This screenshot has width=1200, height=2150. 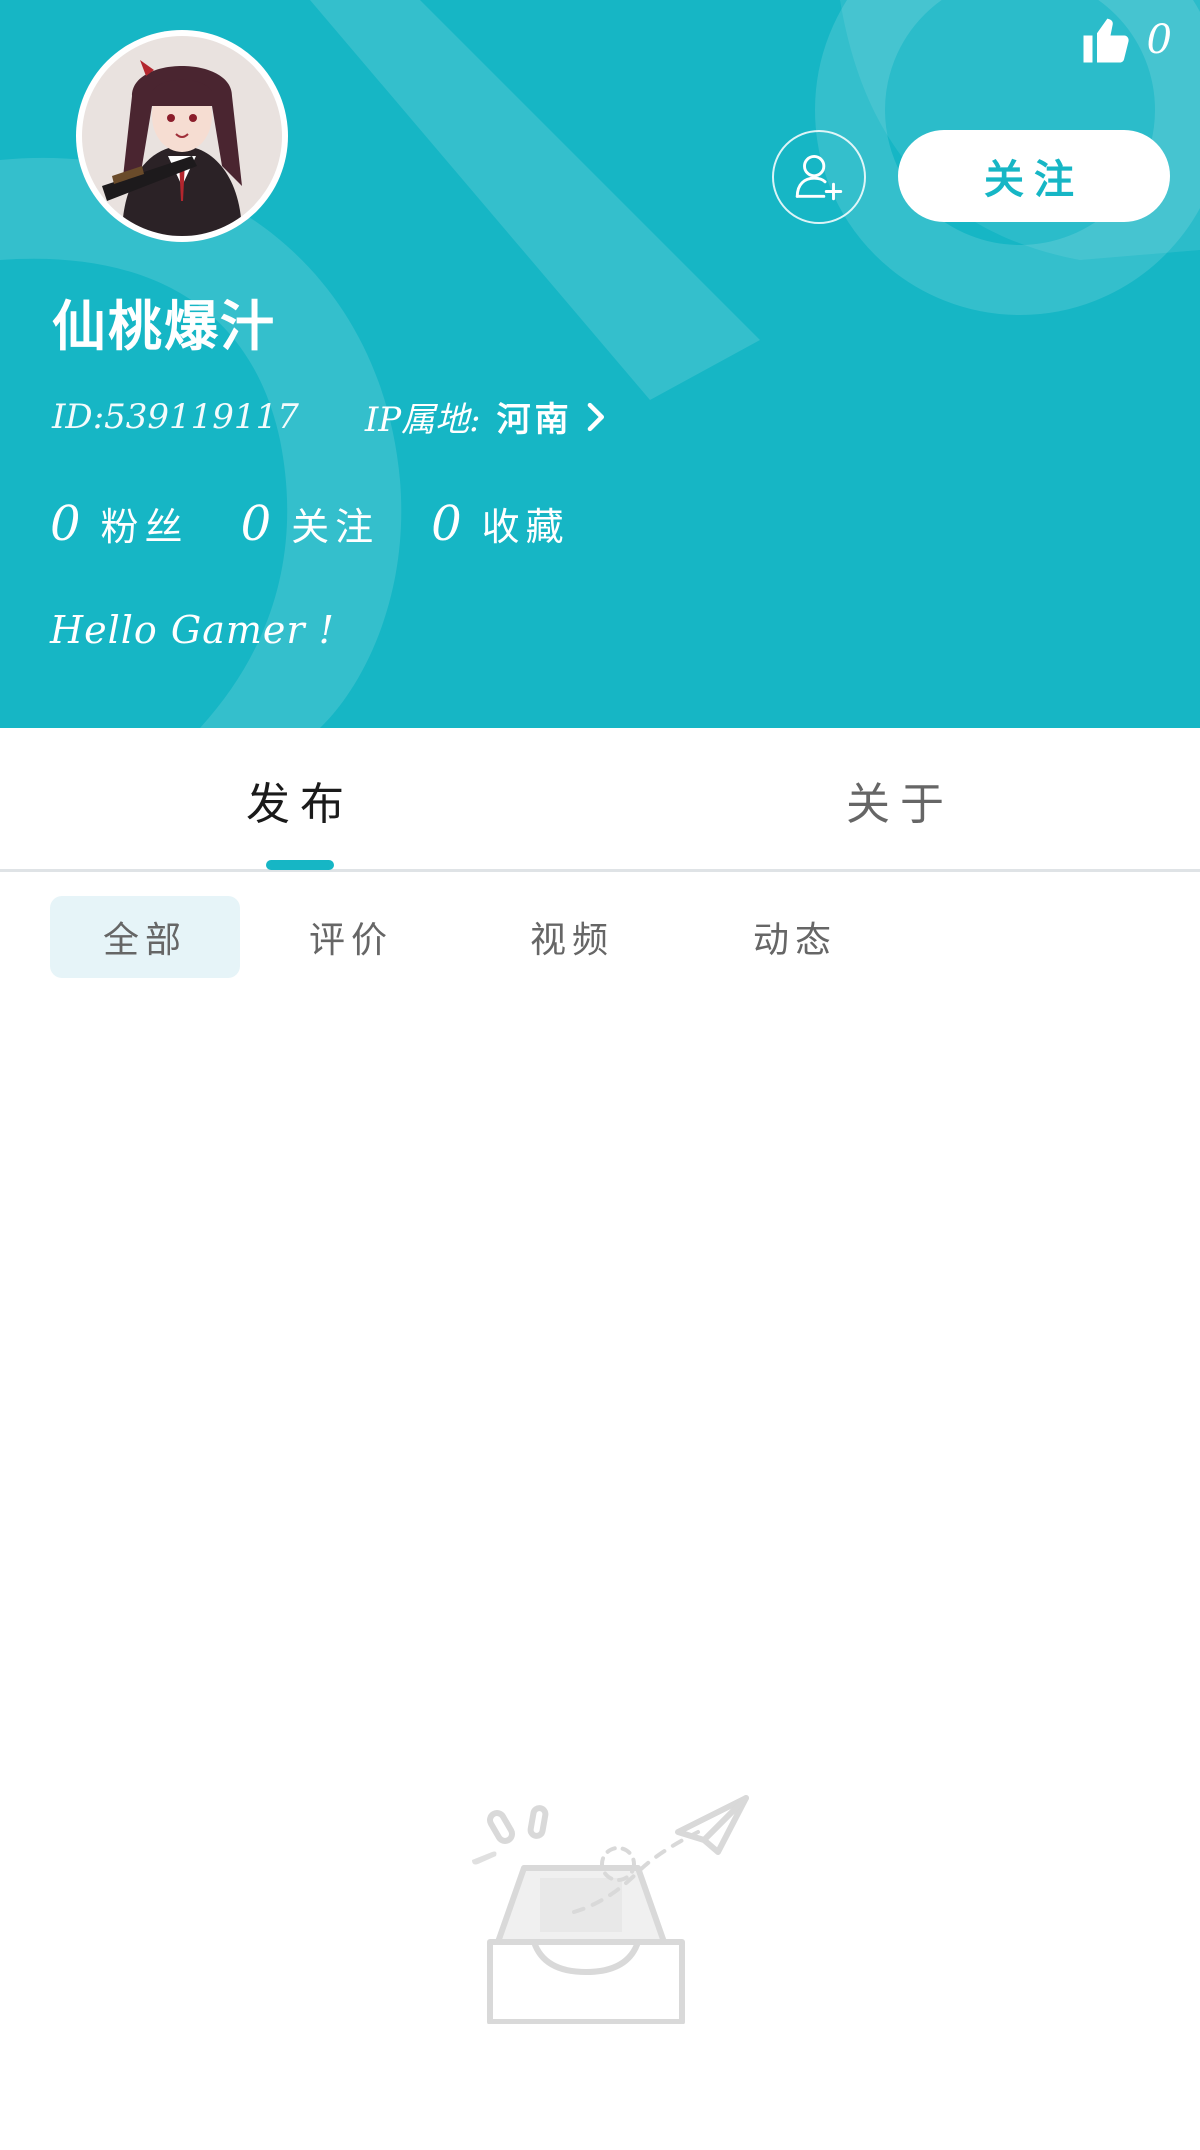 I want to click on content-tabs: 发布 关于, so click(x=600, y=800).